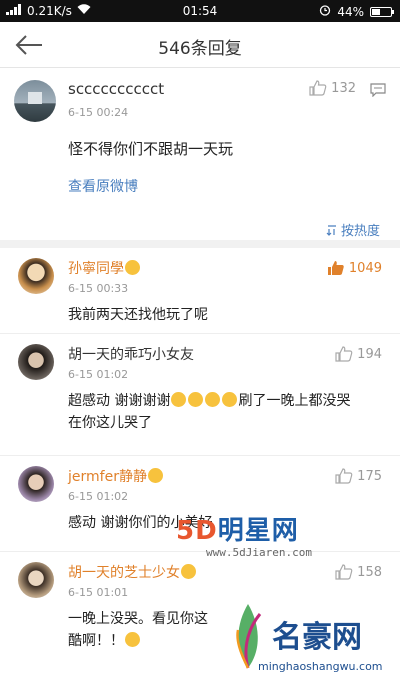 This screenshot has width=400, height=680. What do you see at coordinates (131, 354) in the screenshot?
I see `username: 胡一天的乖巧小女友` at bounding box center [131, 354].